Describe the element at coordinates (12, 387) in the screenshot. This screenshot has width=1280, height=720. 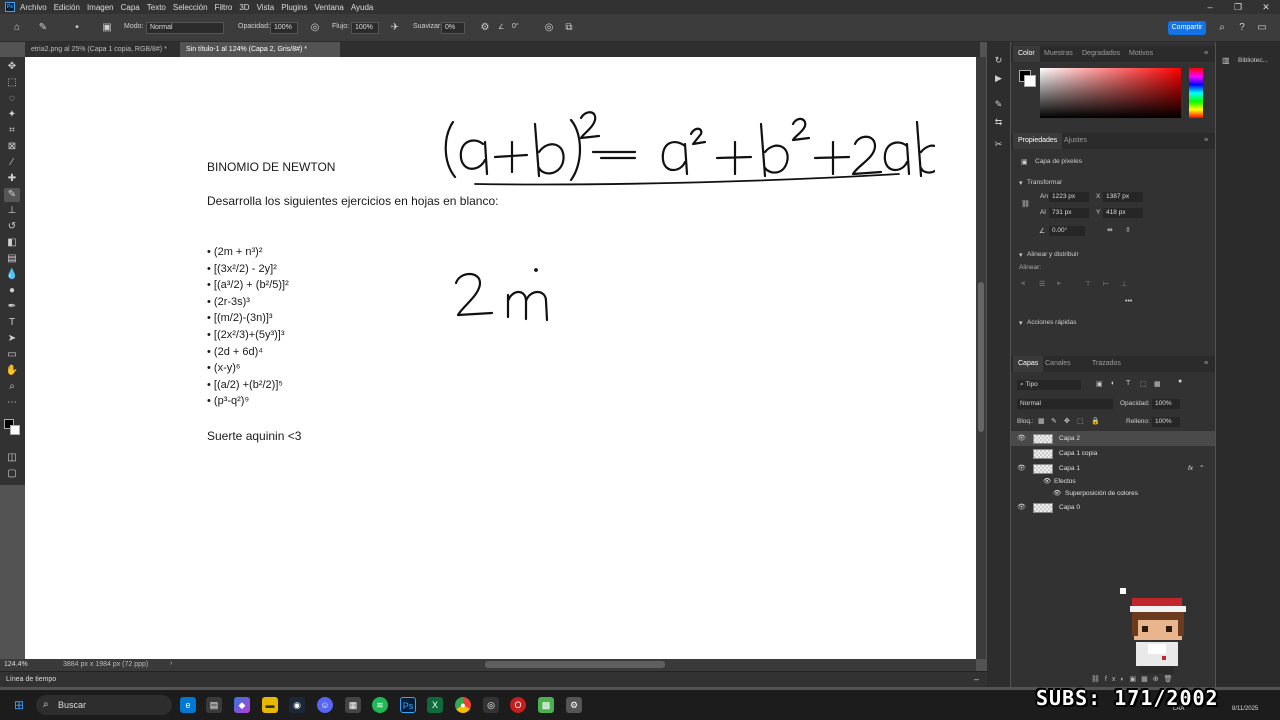
I see `zoom-tool-icon: ⌕` at that location.